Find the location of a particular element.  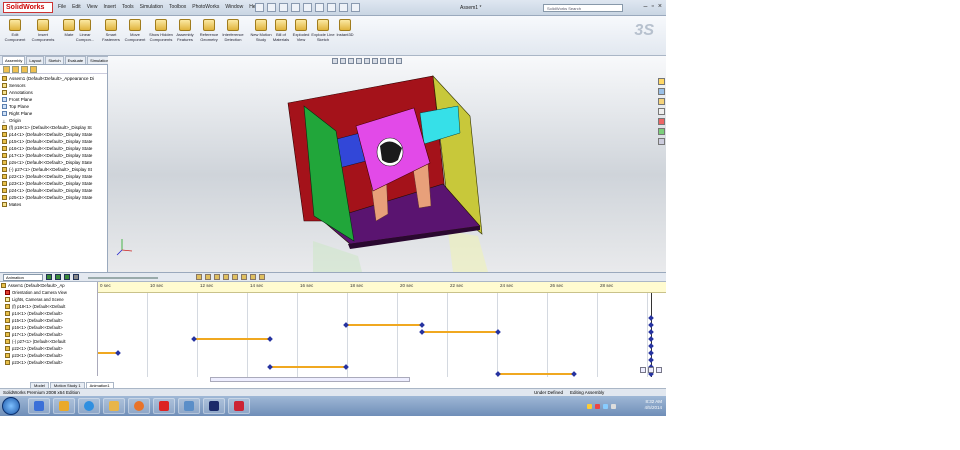

tree-item: Right Plane is located at coordinates (53, 113).